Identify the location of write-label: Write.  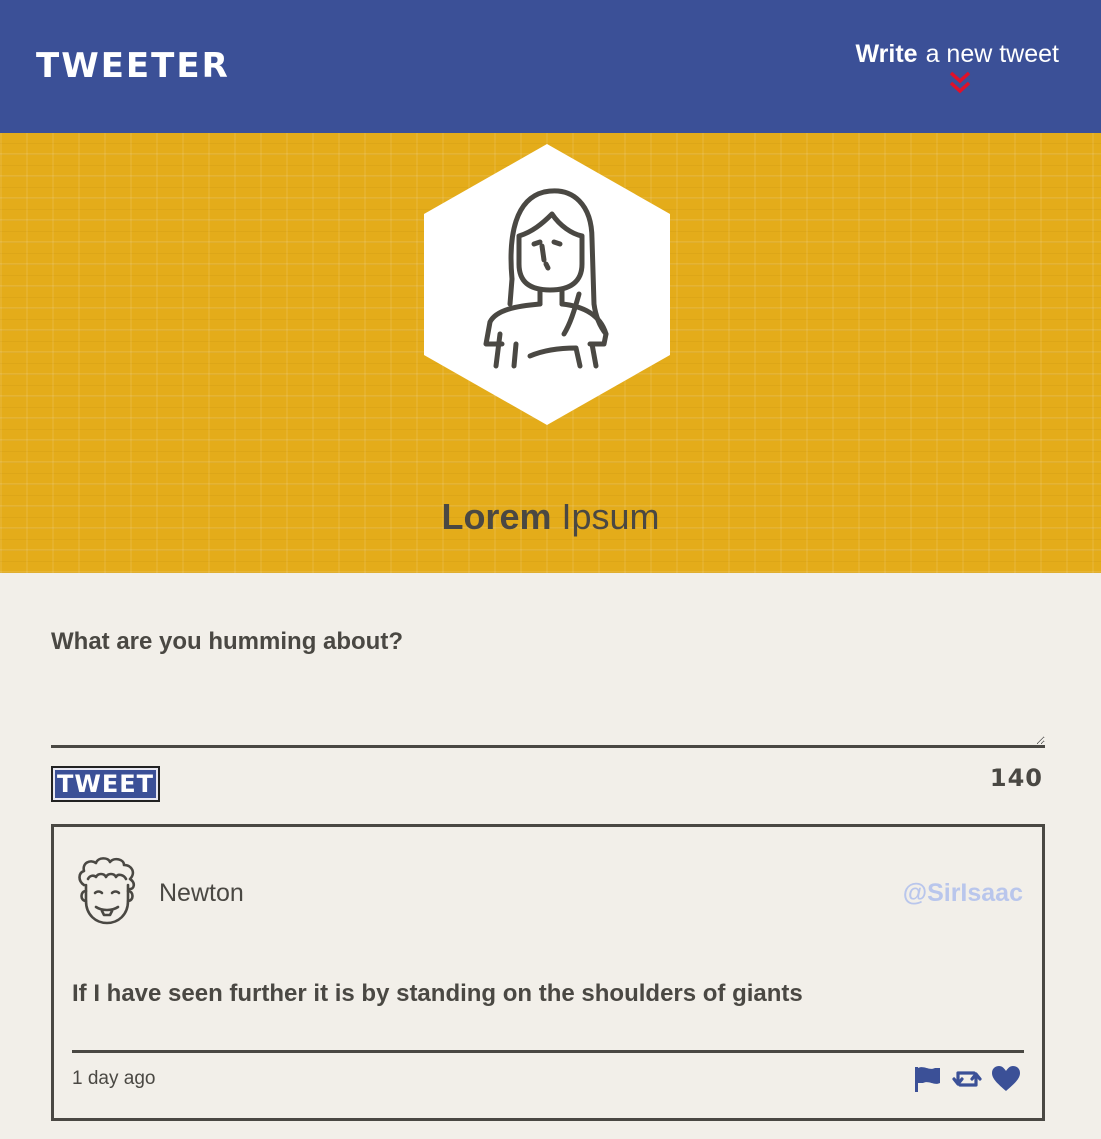
(886, 54).